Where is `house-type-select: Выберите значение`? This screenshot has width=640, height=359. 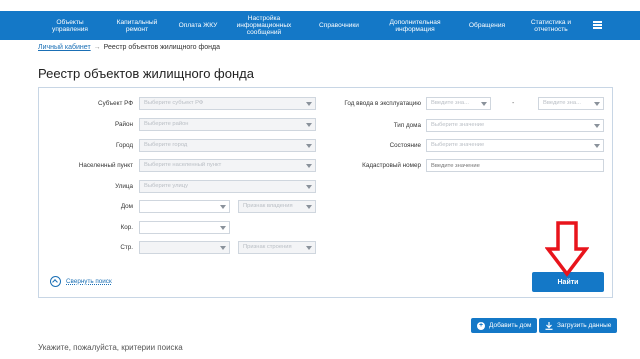 house-type-select: Выберите значение is located at coordinates (515, 125).